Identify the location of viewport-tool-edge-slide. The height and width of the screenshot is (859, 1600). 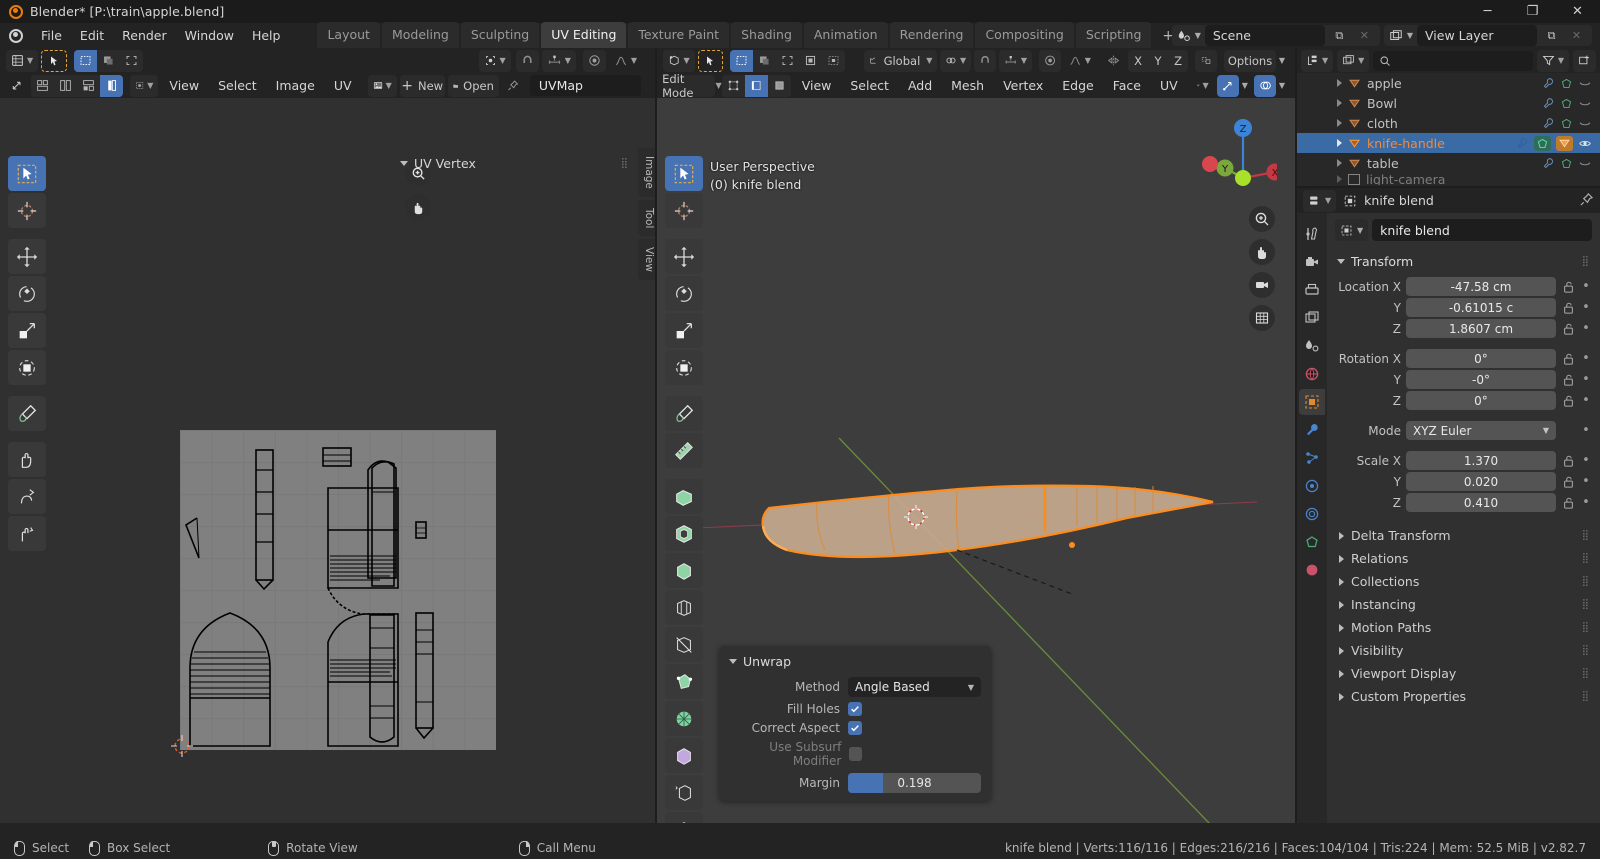
(684, 792).